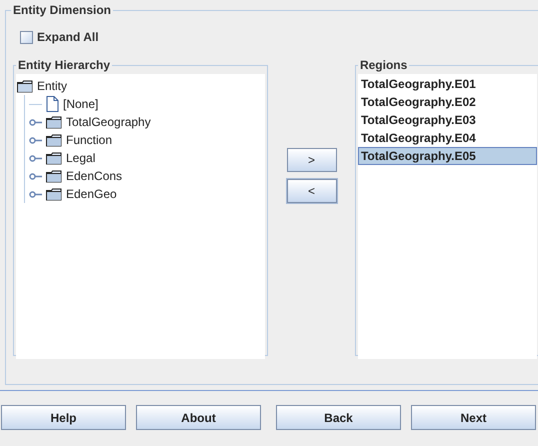  I want to click on tree-item: Entity, so click(52, 86).